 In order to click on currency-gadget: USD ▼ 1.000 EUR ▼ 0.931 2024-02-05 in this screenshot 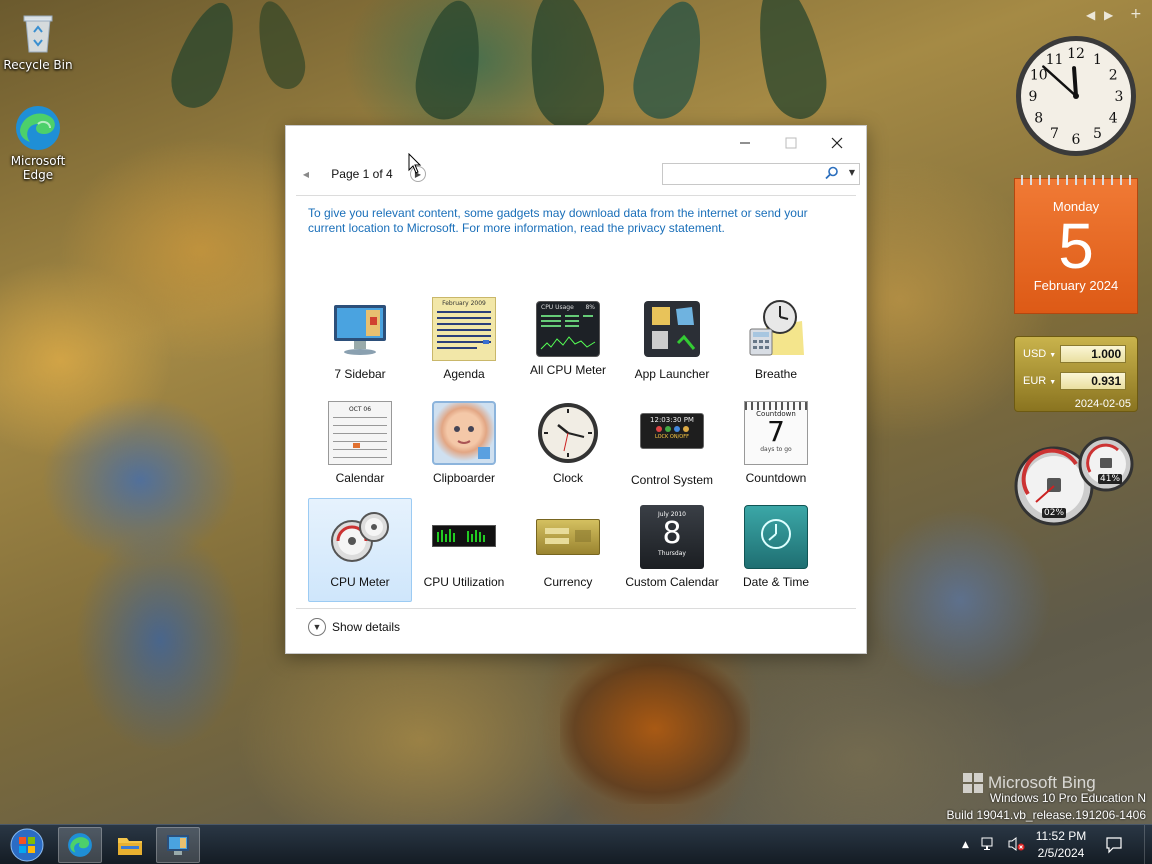, I will do `click(1076, 374)`.